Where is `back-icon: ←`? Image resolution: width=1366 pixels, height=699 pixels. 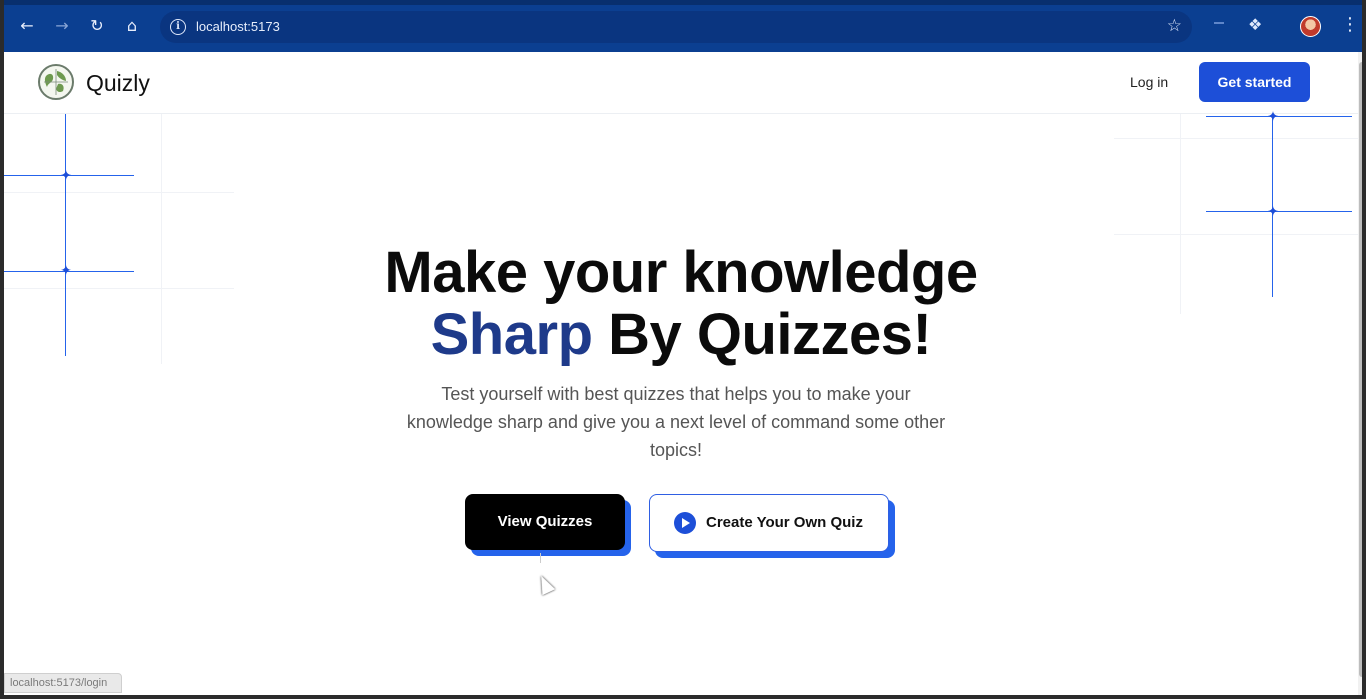 back-icon: ← is located at coordinates (27, 26).